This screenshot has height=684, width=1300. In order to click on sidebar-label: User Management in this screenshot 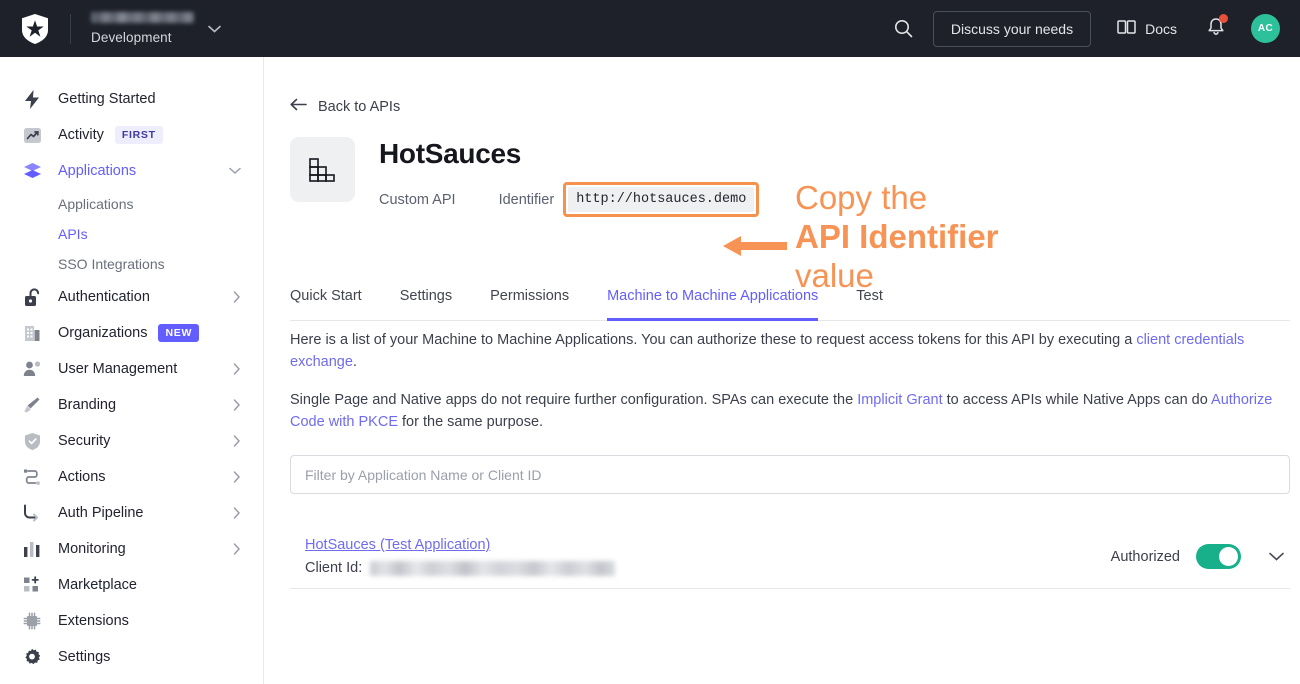, I will do `click(118, 369)`.